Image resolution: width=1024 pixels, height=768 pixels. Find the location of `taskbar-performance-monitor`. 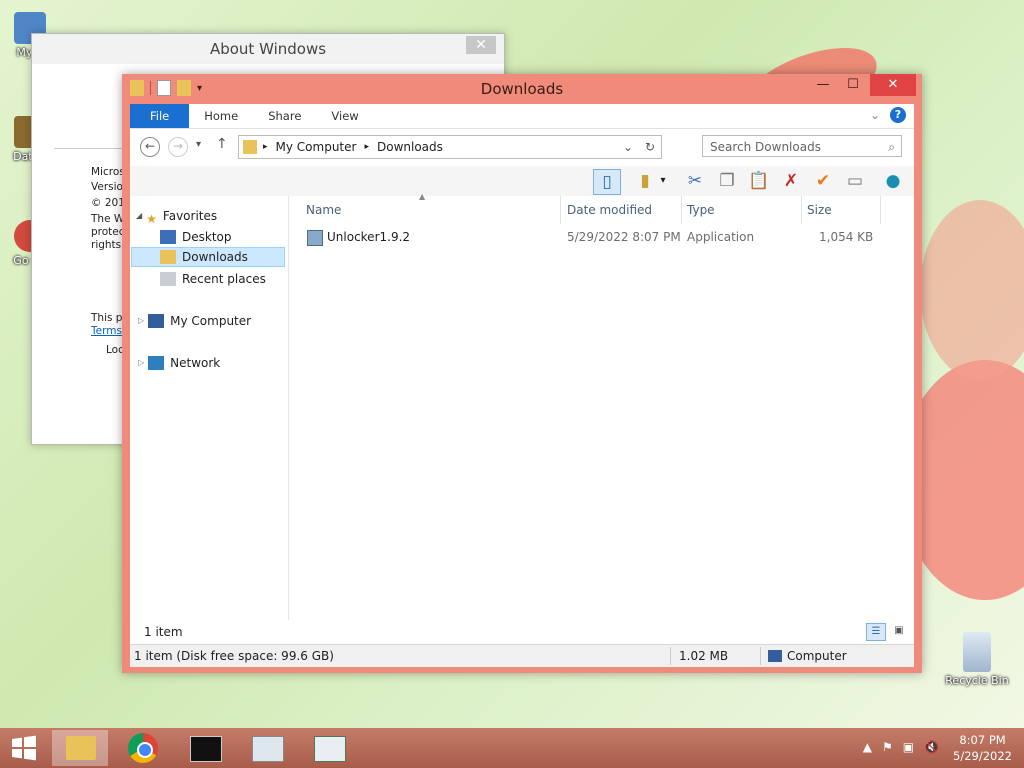

taskbar-performance-monitor is located at coordinates (268, 748).